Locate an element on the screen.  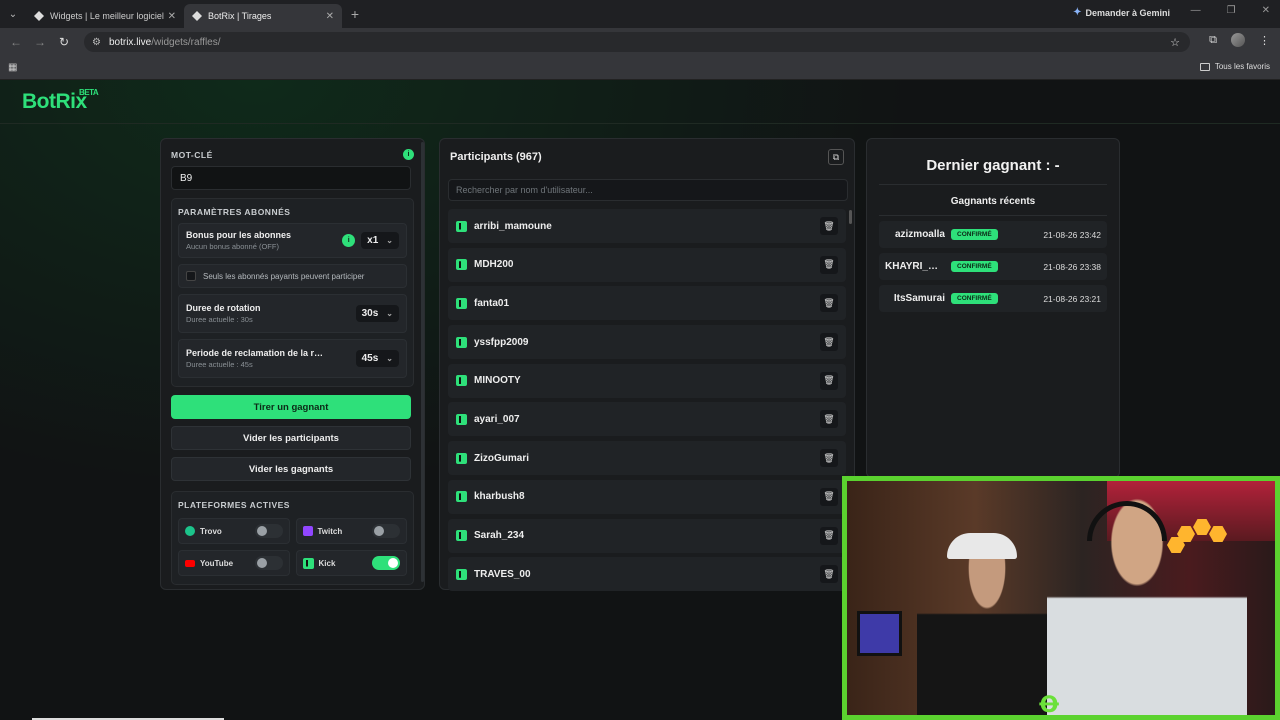
participant-row: ayari_007 🗑 is located at coordinates (647, 419).